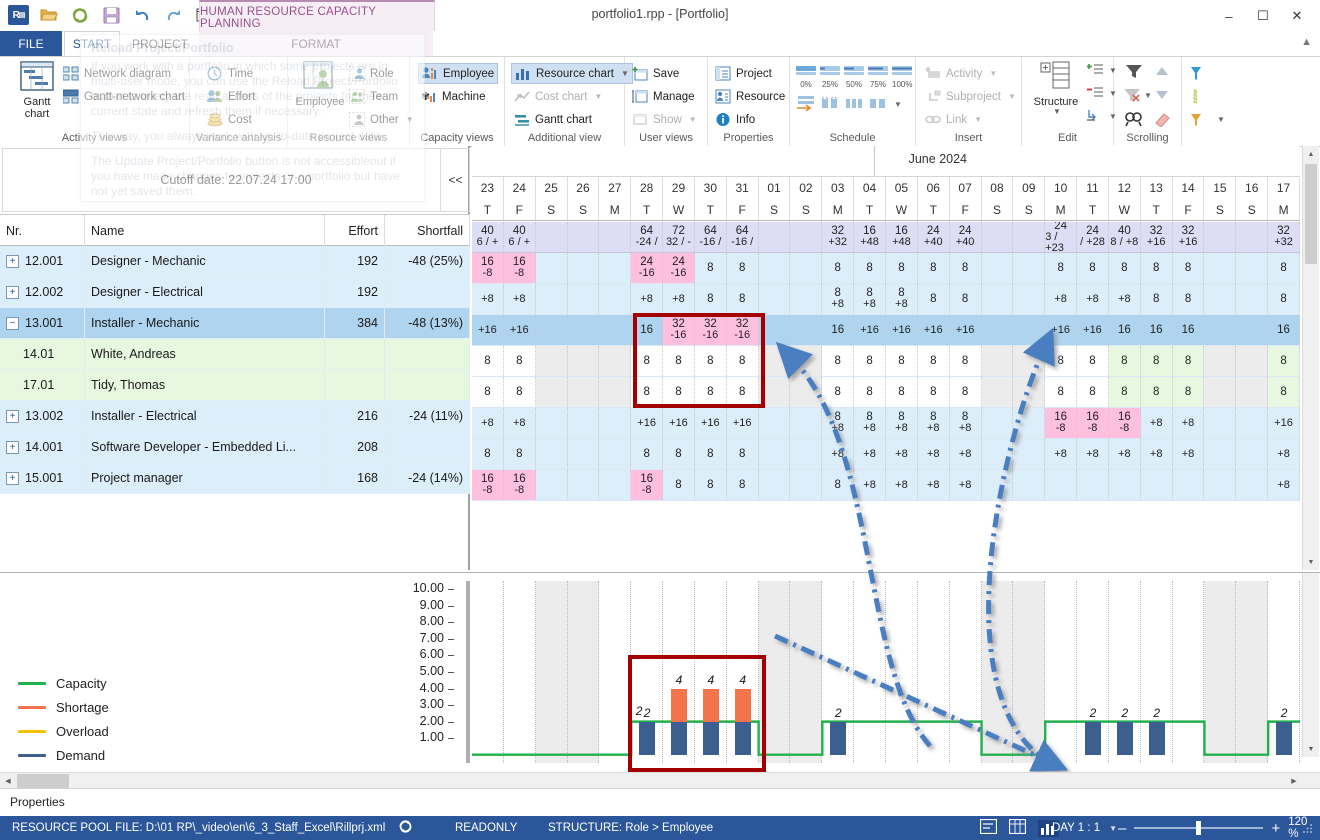  What do you see at coordinates (1101, 116) in the screenshot?
I see `outline-indent-button: ▼` at bounding box center [1101, 116].